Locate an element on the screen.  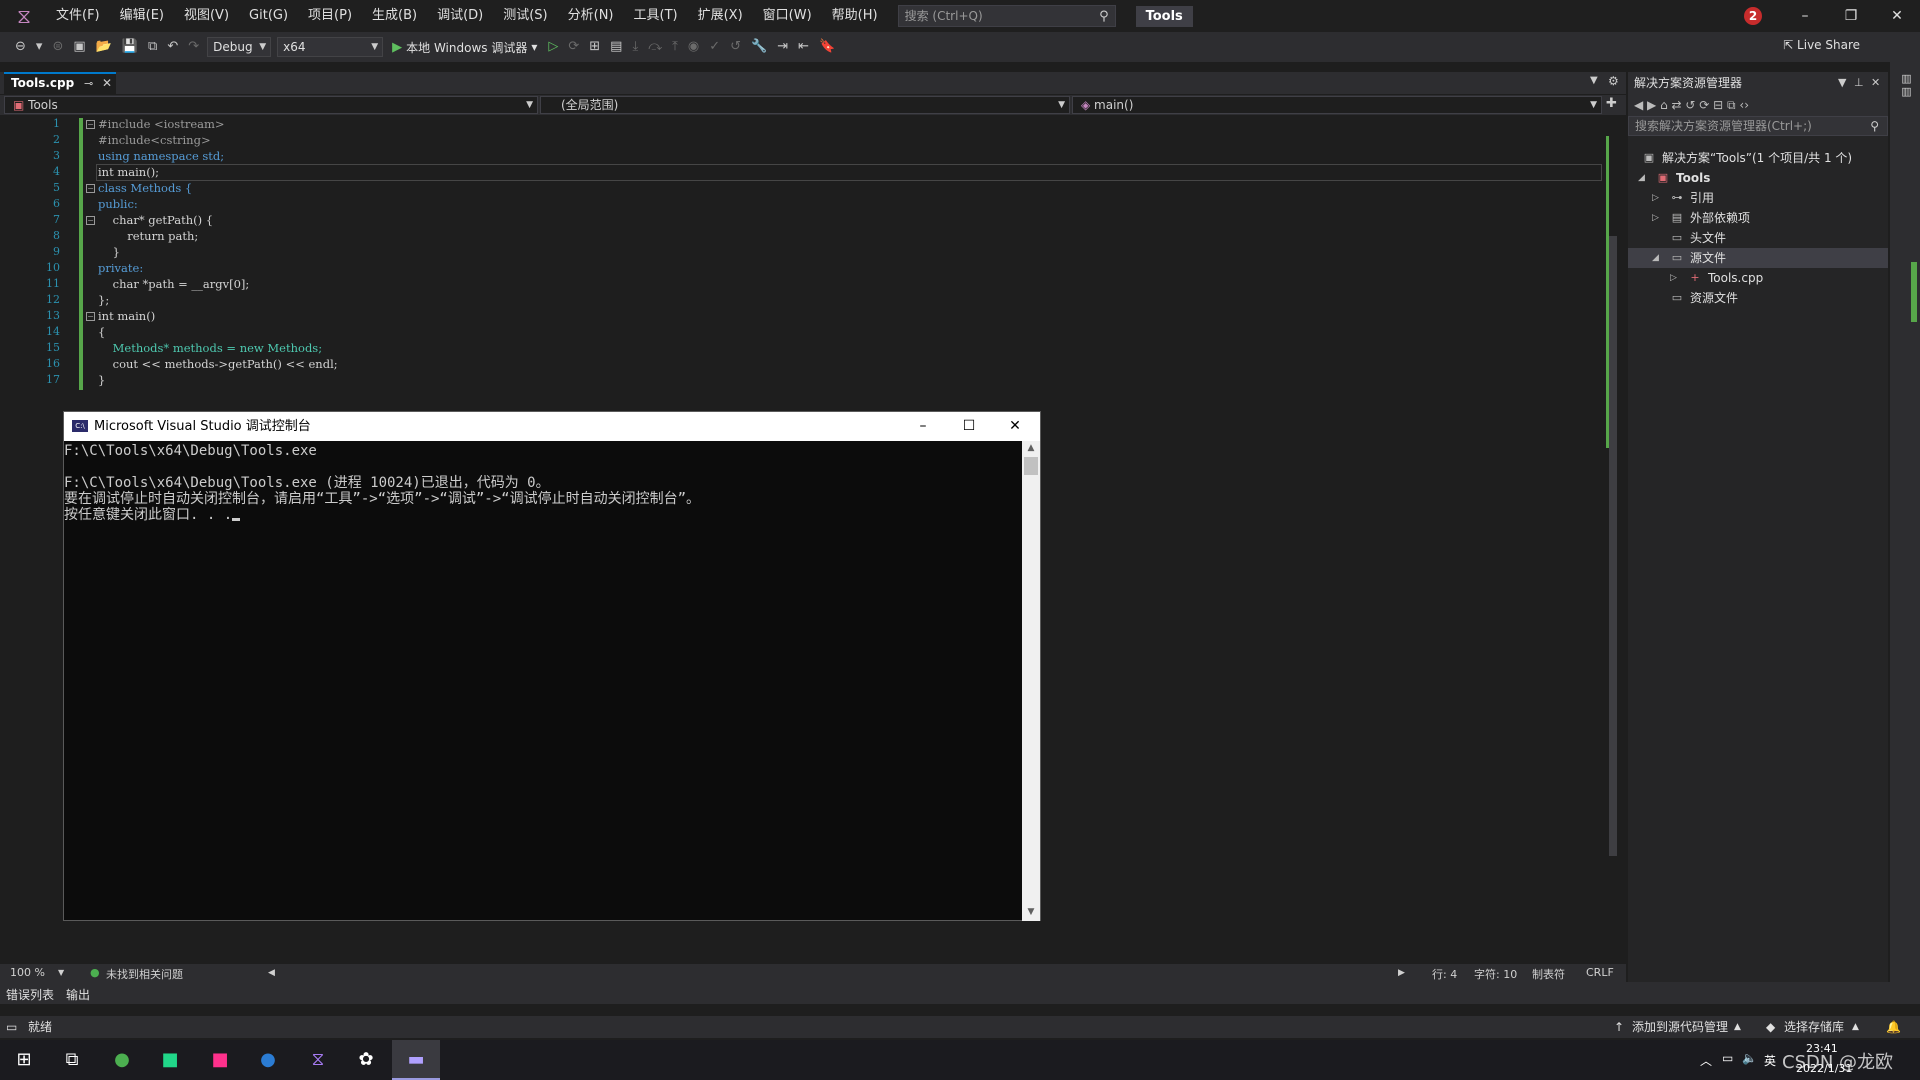
visual-studio-logo-icon: ⧖ is located at coordinates (24, 16).